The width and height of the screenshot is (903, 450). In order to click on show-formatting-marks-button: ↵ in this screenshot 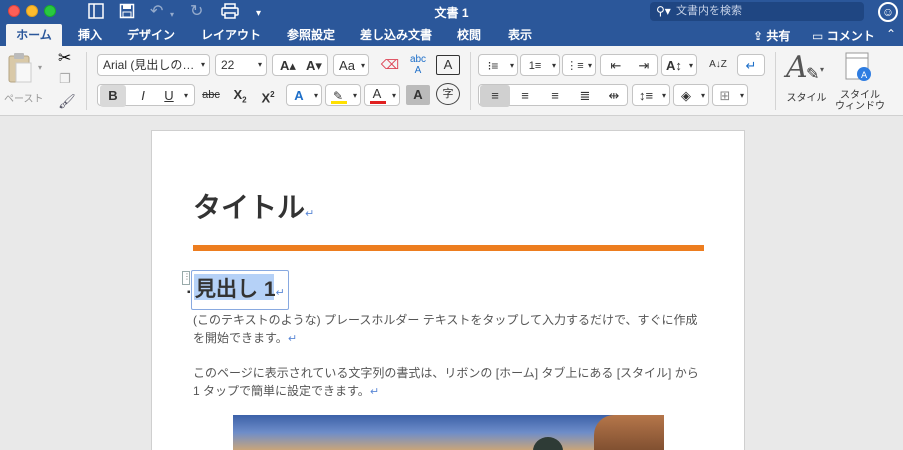, I will do `click(751, 65)`.